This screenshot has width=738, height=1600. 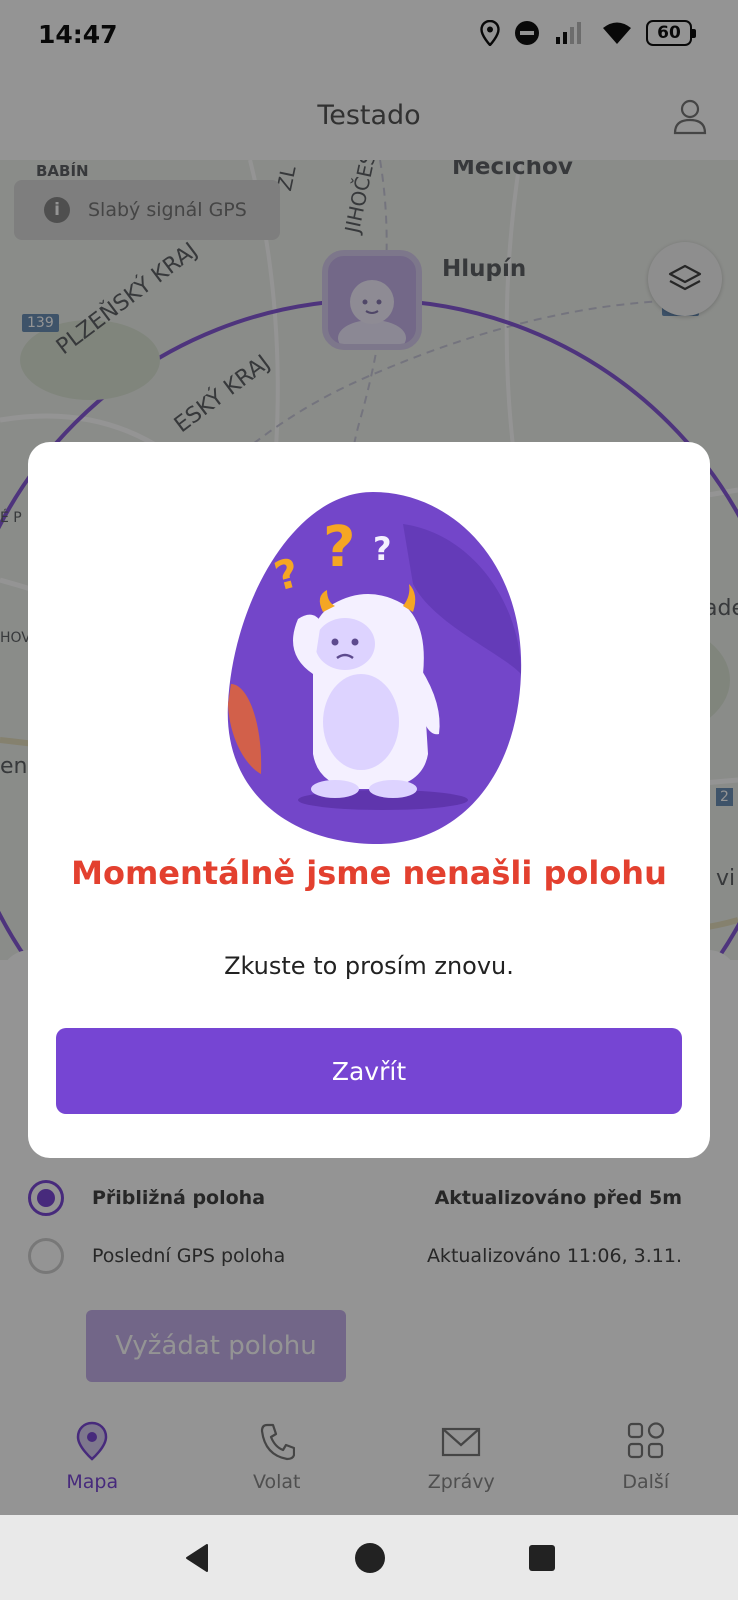 I want to click on confused-yeti-illustration: ? ? ?, so click(x=374, y=668).